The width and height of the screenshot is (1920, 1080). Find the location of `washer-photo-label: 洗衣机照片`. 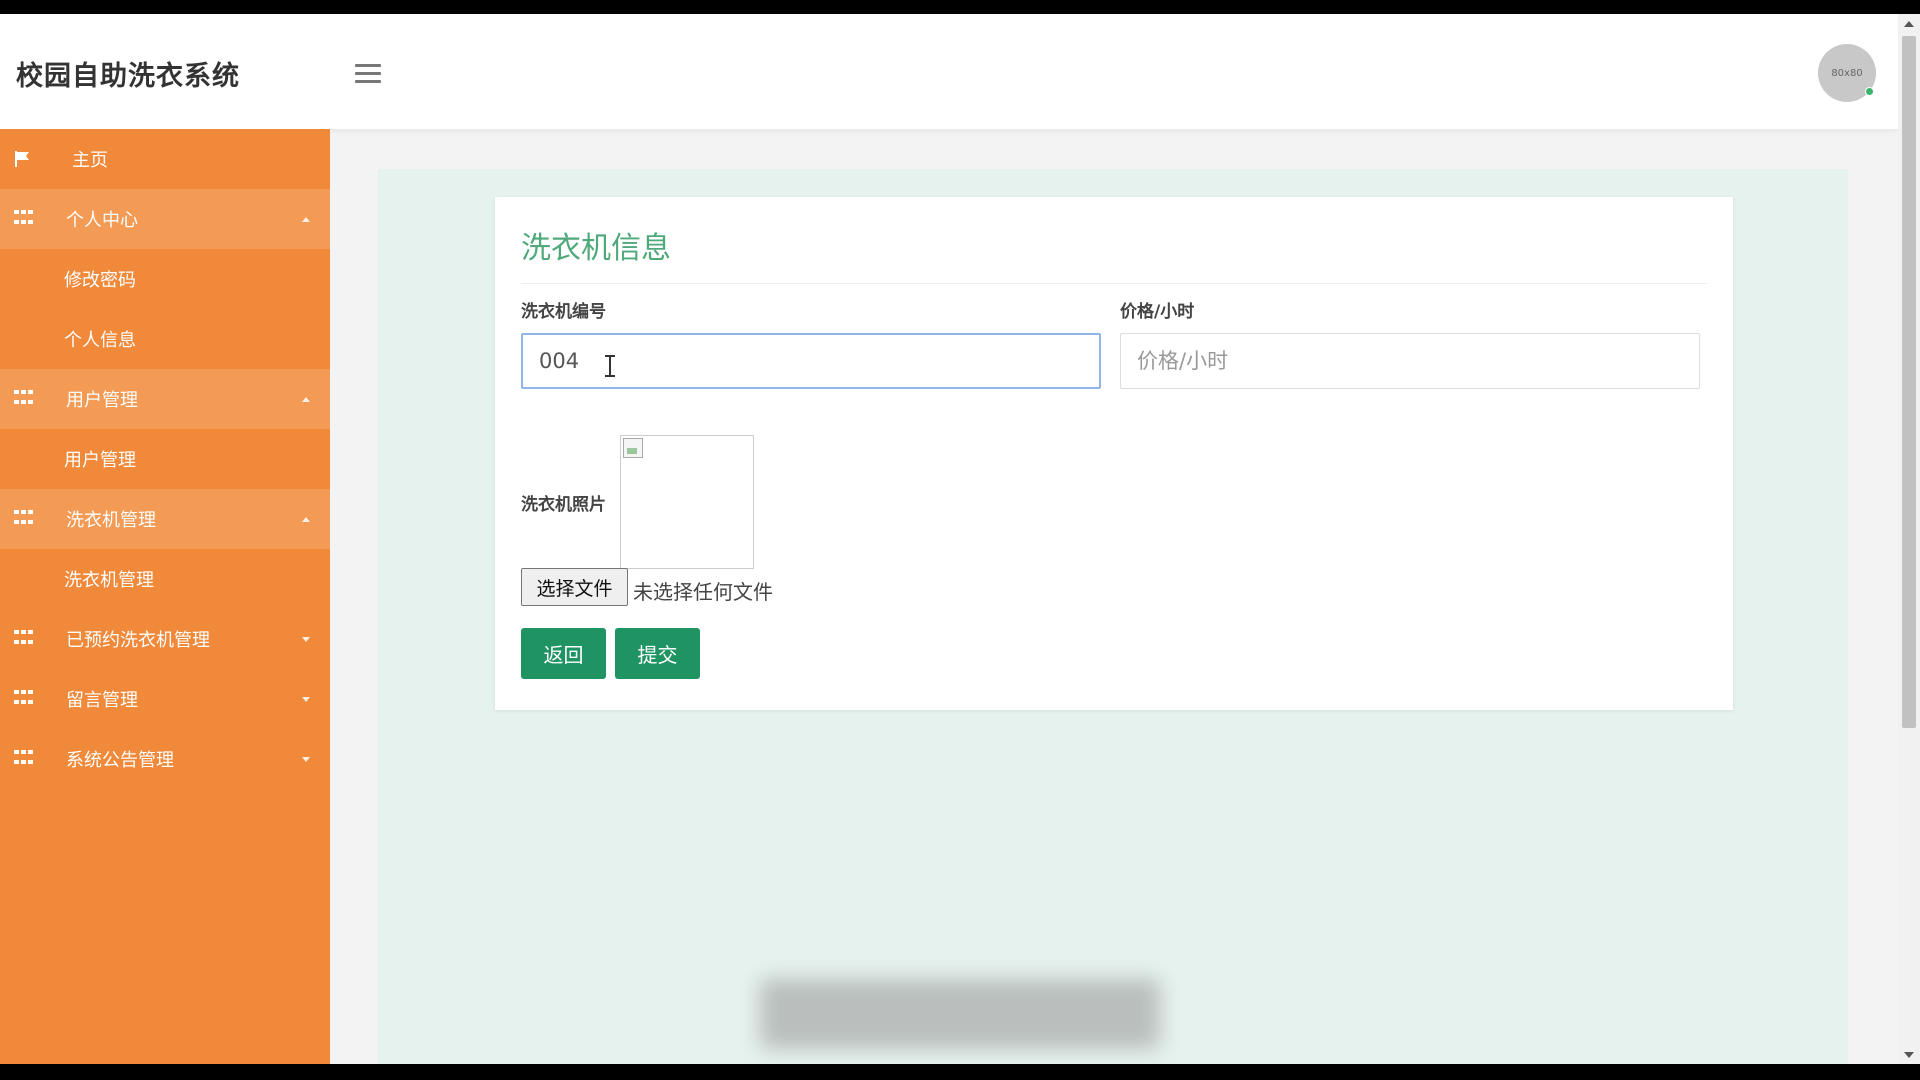

washer-photo-label: 洗衣机照片 is located at coordinates (563, 505).